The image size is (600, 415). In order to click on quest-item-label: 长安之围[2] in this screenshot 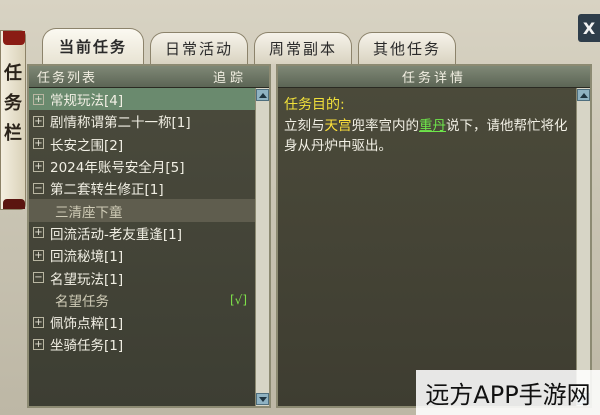, I will do `click(87, 145)`.